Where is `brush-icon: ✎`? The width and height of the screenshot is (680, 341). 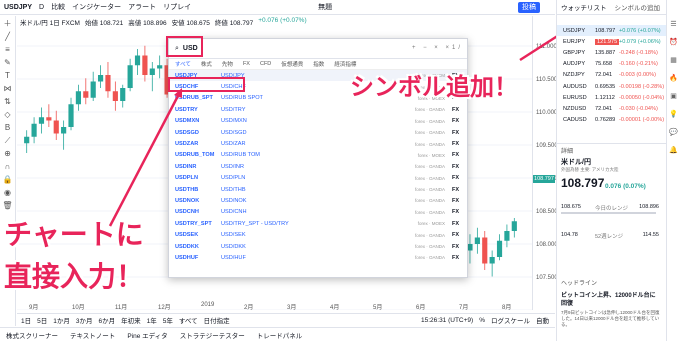
brush-icon: ✎ is located at coordinates (7, 62).